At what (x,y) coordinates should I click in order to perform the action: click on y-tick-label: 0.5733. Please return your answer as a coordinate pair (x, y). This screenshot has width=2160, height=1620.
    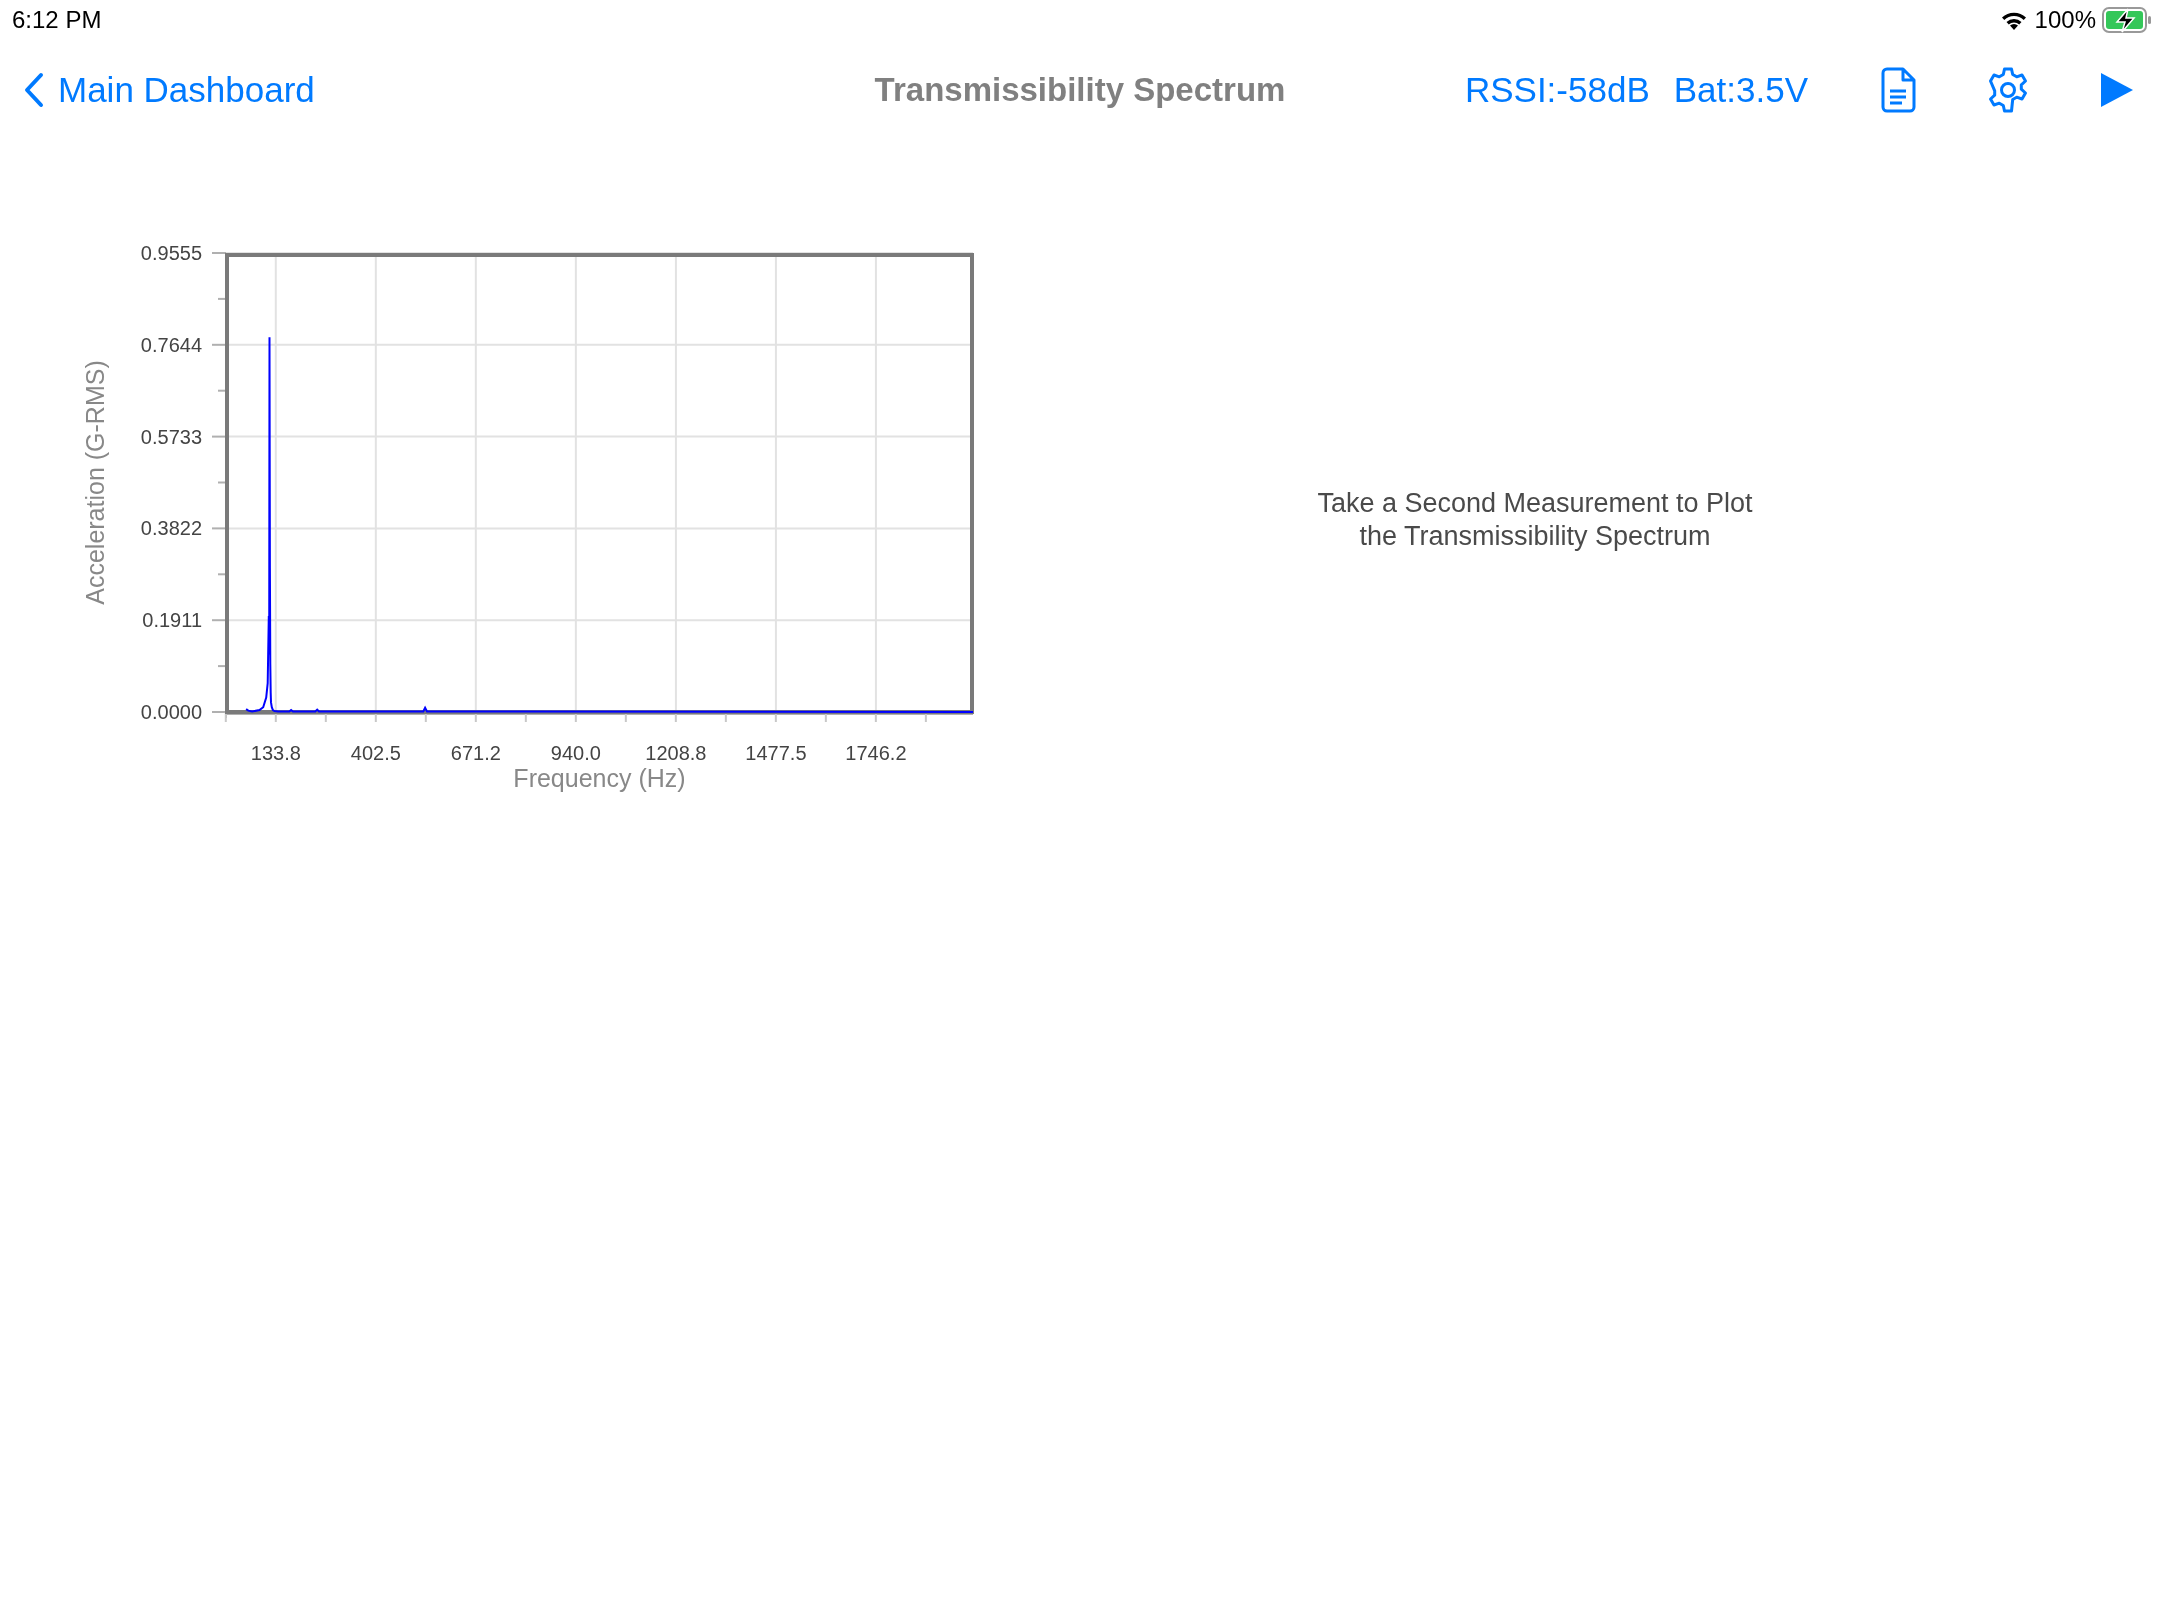
    Looking at the image, I should click on (171, 436).